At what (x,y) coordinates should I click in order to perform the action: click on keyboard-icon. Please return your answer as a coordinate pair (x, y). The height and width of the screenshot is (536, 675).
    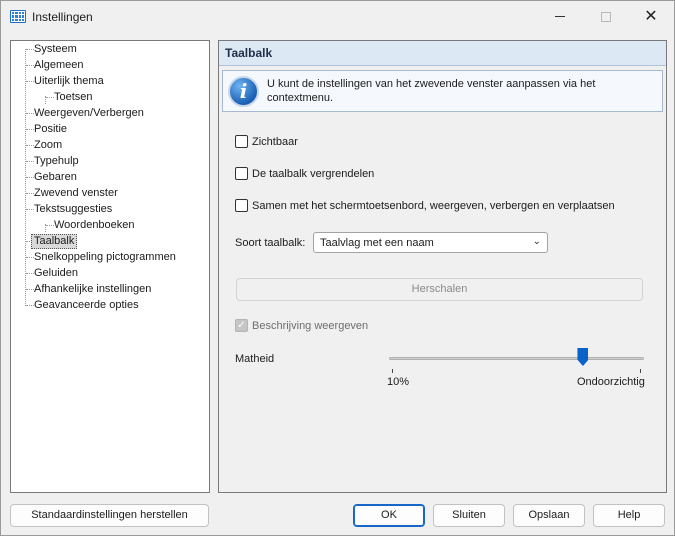
    Looking at the image, I should click on (18, 16).